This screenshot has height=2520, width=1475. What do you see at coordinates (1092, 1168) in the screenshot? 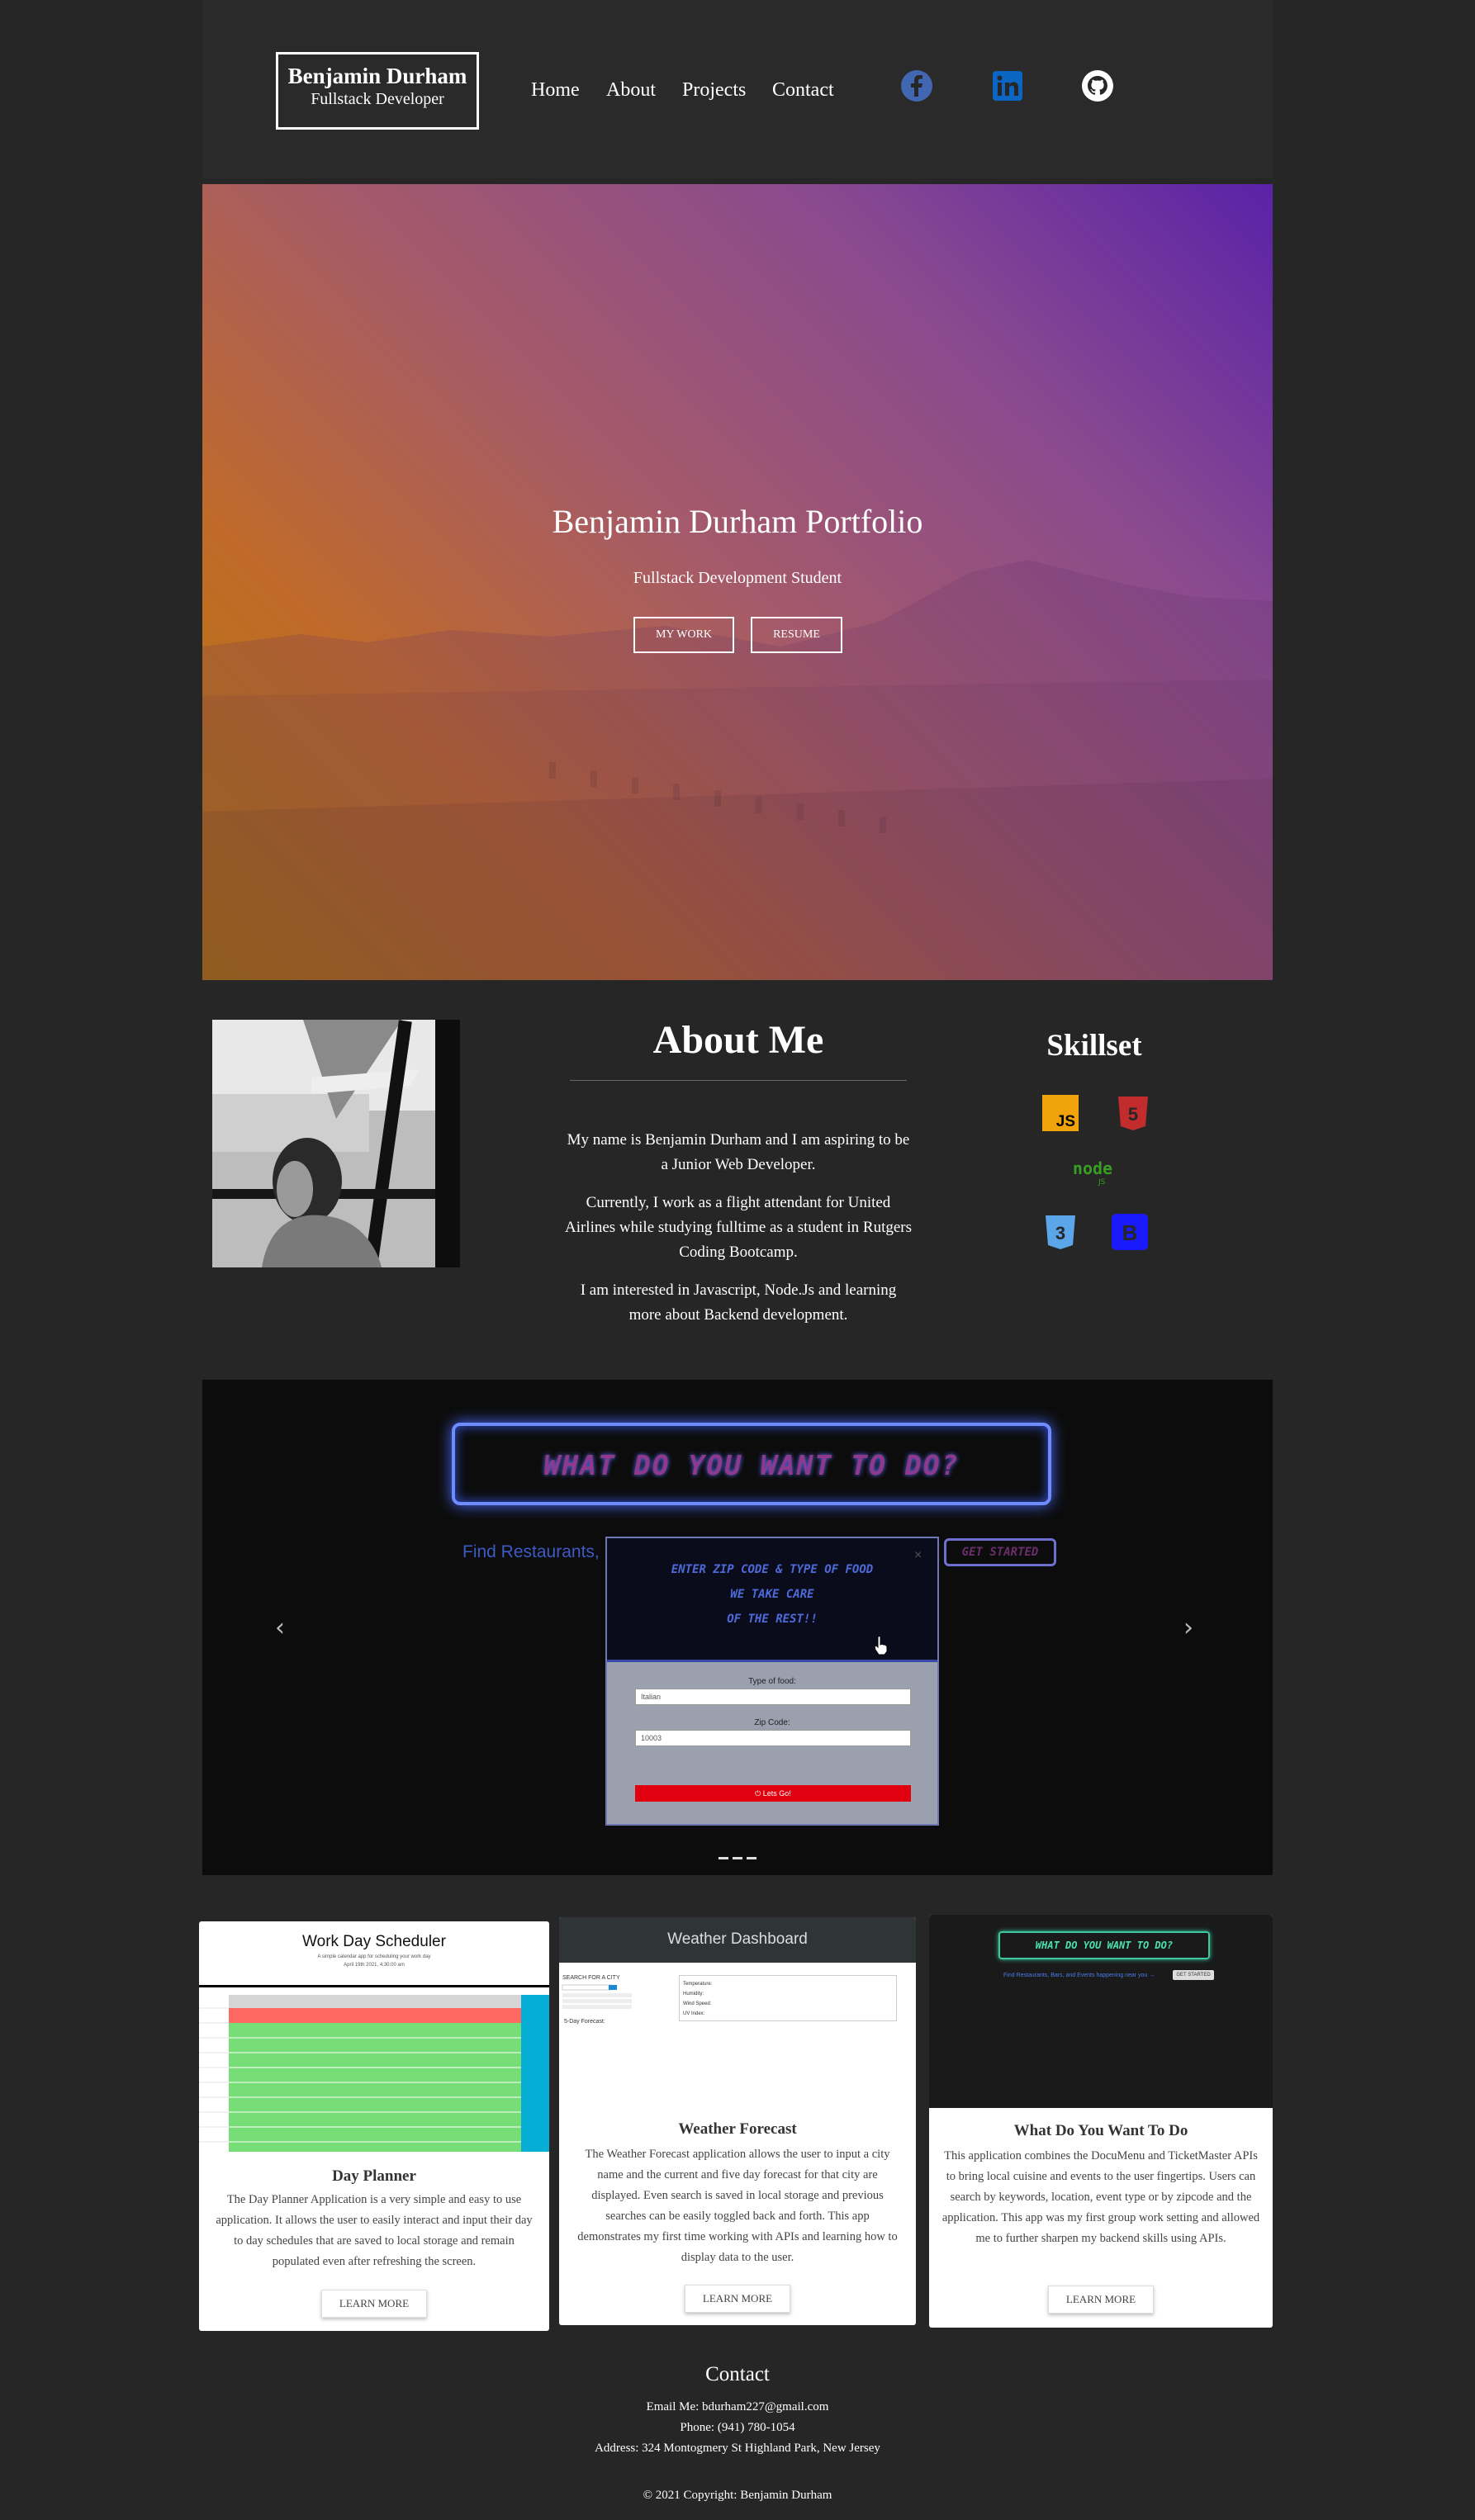
I see `svg-text: node` at bounding box center [1092, 1168].